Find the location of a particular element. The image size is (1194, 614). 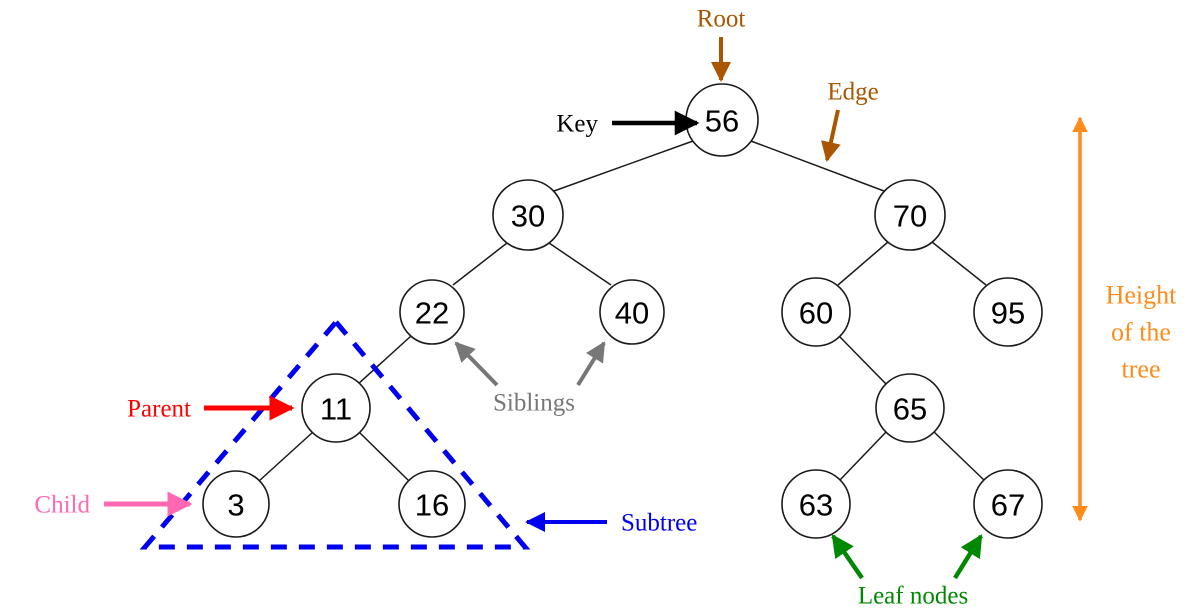

node-67: 67 is located at coordinates (1008, 504).